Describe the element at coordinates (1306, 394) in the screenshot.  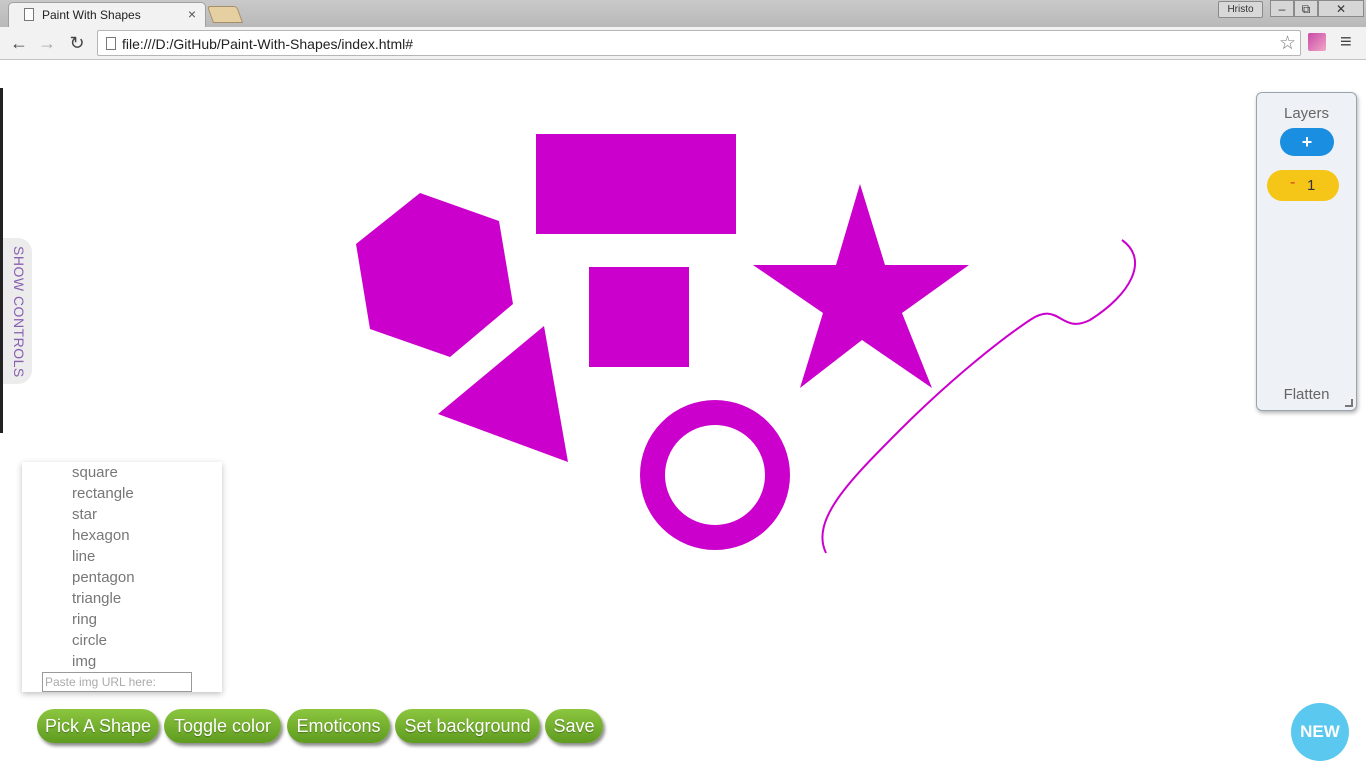
I see `flatten-button: Flatten` at that location.